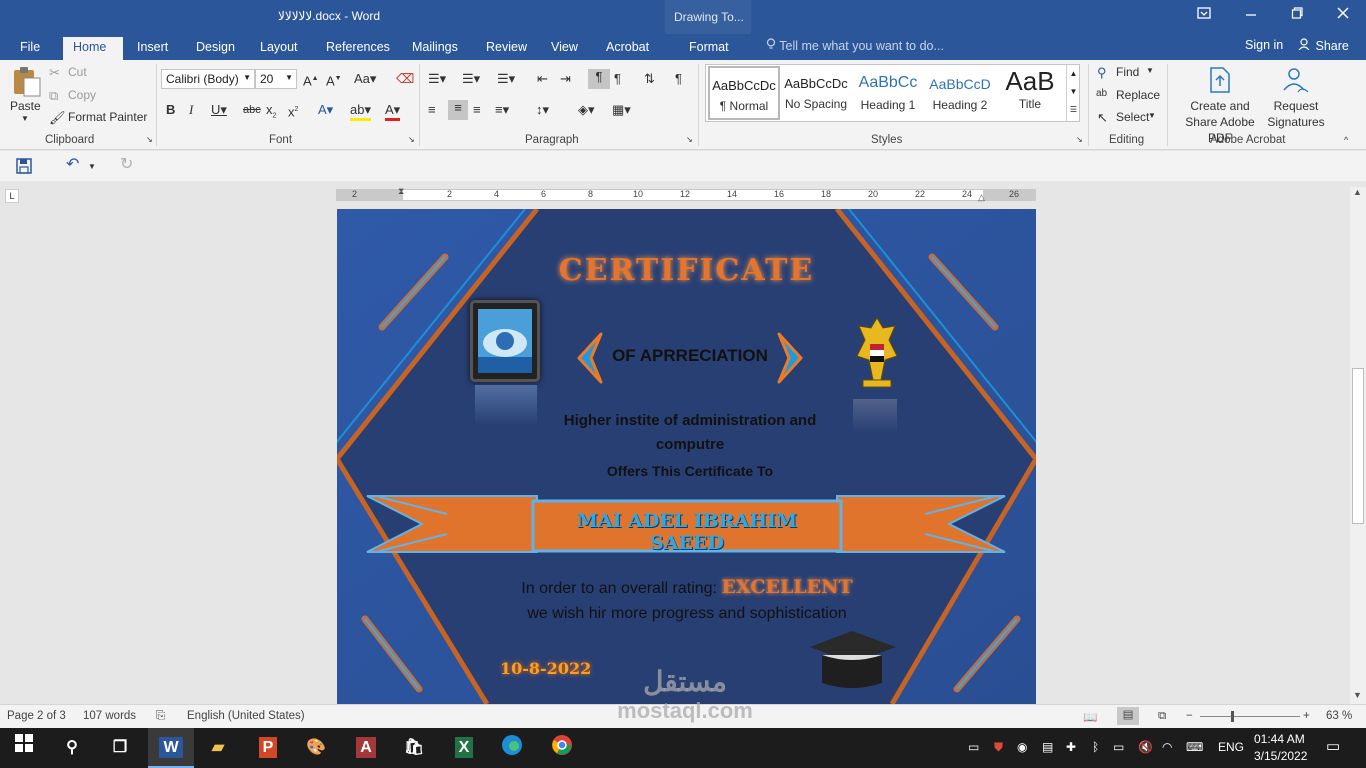 The image size is (1366, 768). I want to click on style-heading-2: AaBbCcD Heading 2, so click(960, 93).